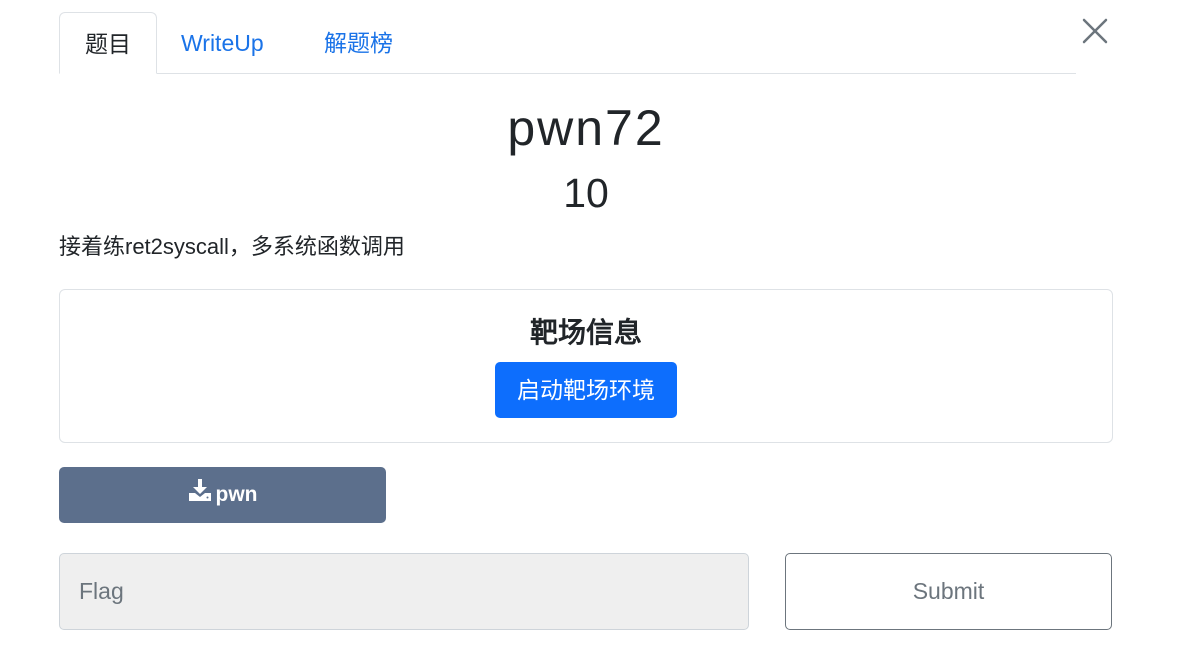  I want to click on submit-button: Submit, so click(948, 591).